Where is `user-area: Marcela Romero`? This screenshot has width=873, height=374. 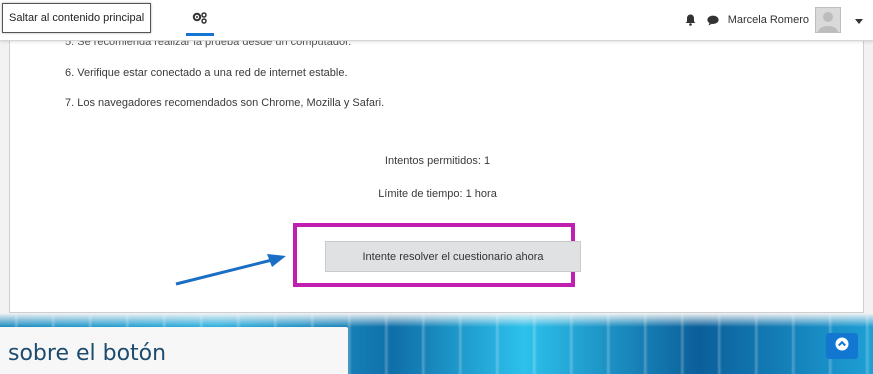 user-area: Marcela Romero is located at coordinates (769, 20).